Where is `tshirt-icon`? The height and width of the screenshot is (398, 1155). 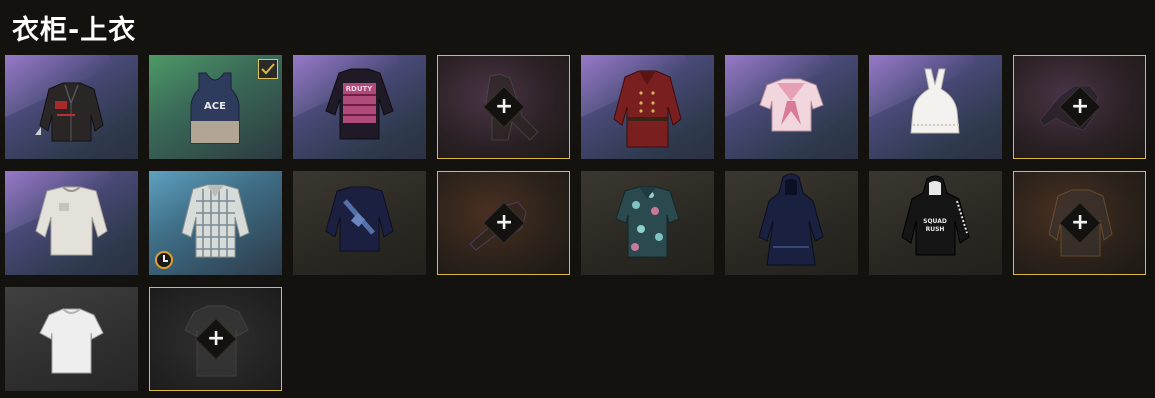 tshirt-icon is located at coordinates (71, 341).